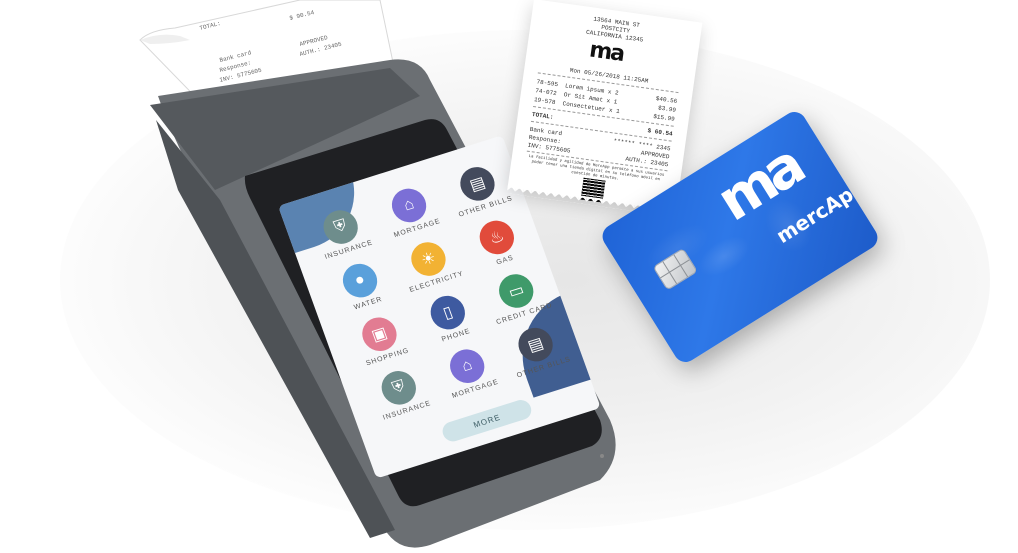  What do you see at coordinates (360, 280) in the screenshot?
I see `water-drop-icon: ●` at bounding box center [360, 280].